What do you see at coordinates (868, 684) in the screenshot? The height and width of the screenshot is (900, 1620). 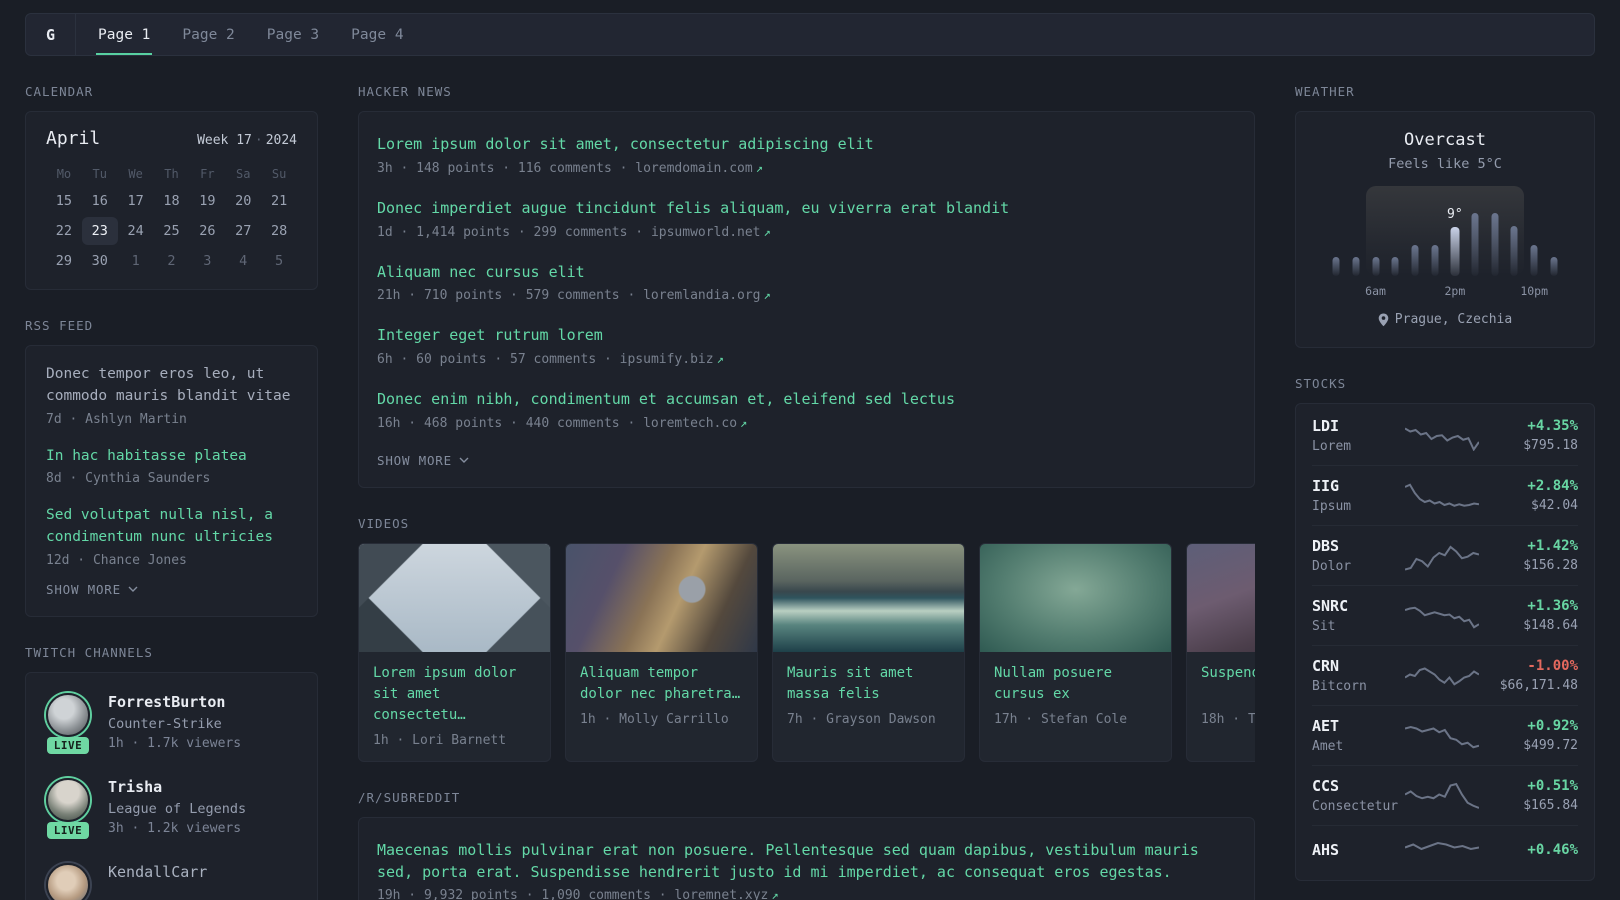 I see `video-title: Mauris sit amet massa felis` at bounding box center [868, 684].